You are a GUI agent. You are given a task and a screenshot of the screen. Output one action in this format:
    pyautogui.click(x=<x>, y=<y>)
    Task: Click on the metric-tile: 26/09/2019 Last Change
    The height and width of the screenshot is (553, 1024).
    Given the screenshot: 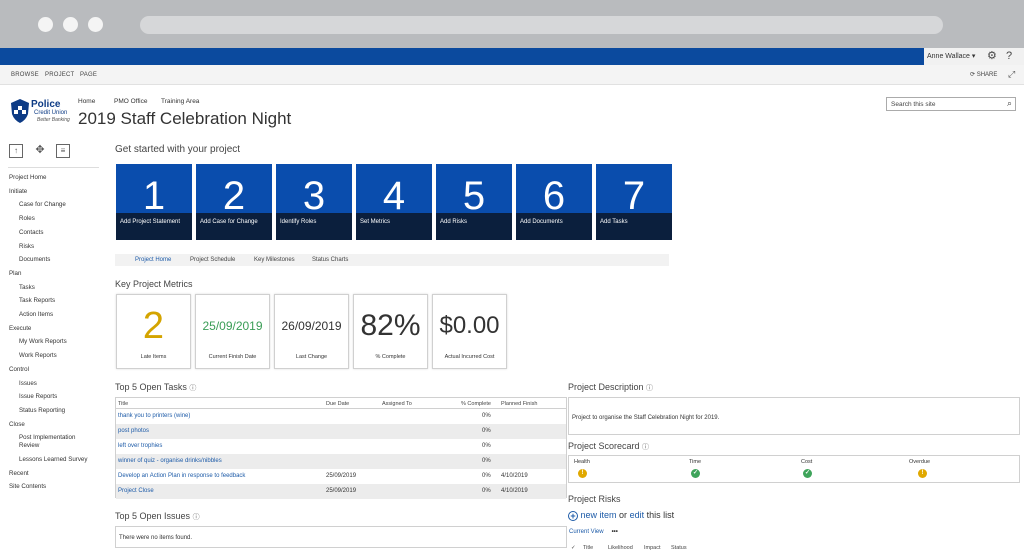 What is the action you would take?
    pyautogui.click(x=311, y=331)
    